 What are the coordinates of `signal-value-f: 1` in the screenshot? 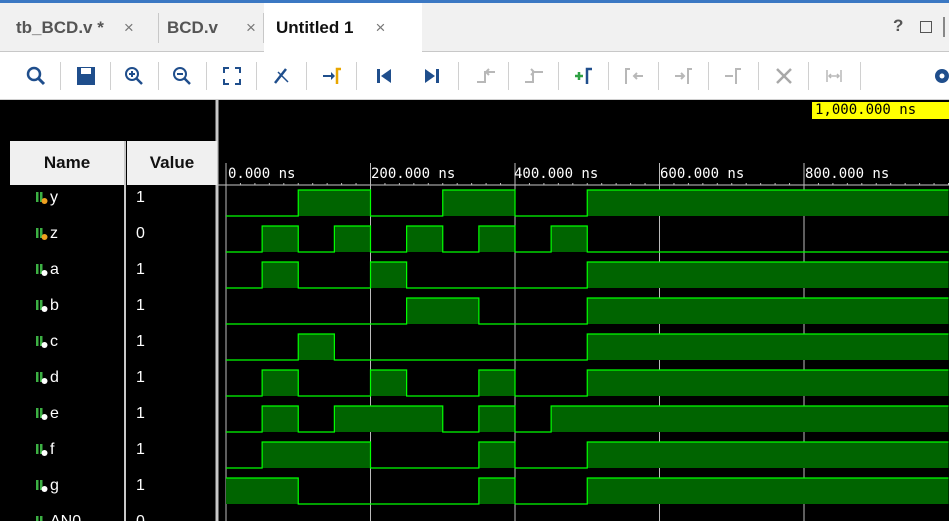 It's located at (140, 449).